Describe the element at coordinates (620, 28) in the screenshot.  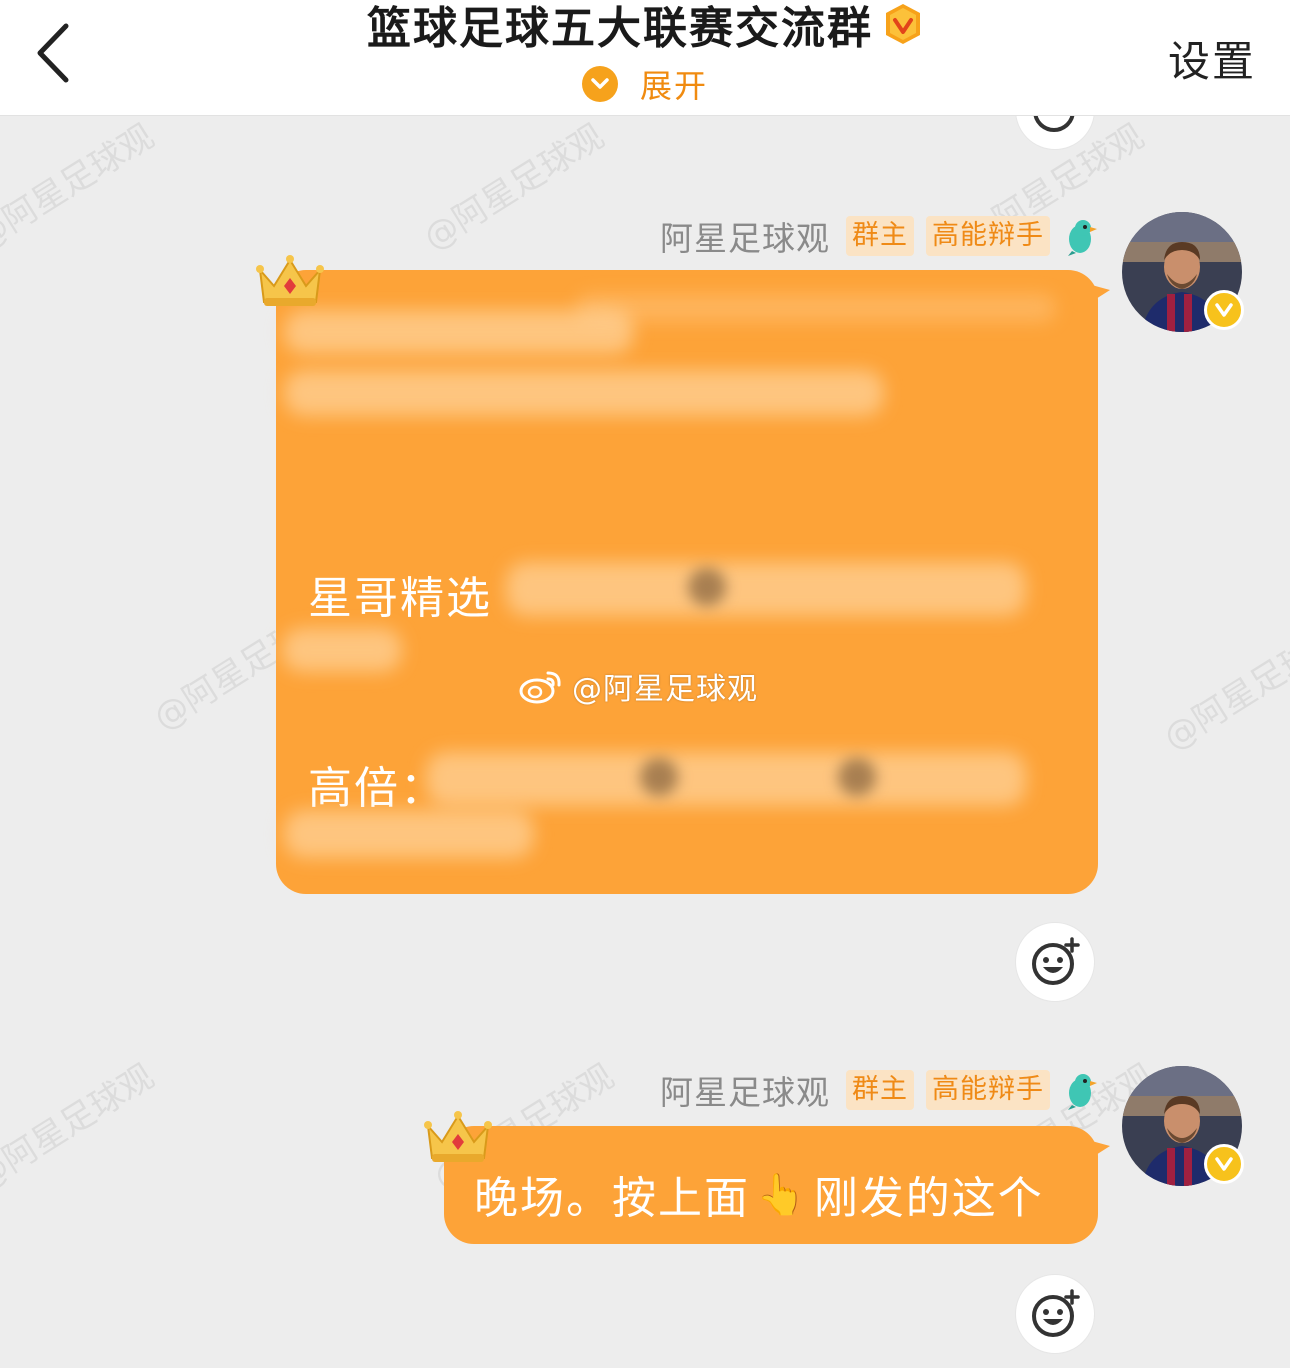
I see `group-title: 篮球足球五大联赛交流群` at that location.